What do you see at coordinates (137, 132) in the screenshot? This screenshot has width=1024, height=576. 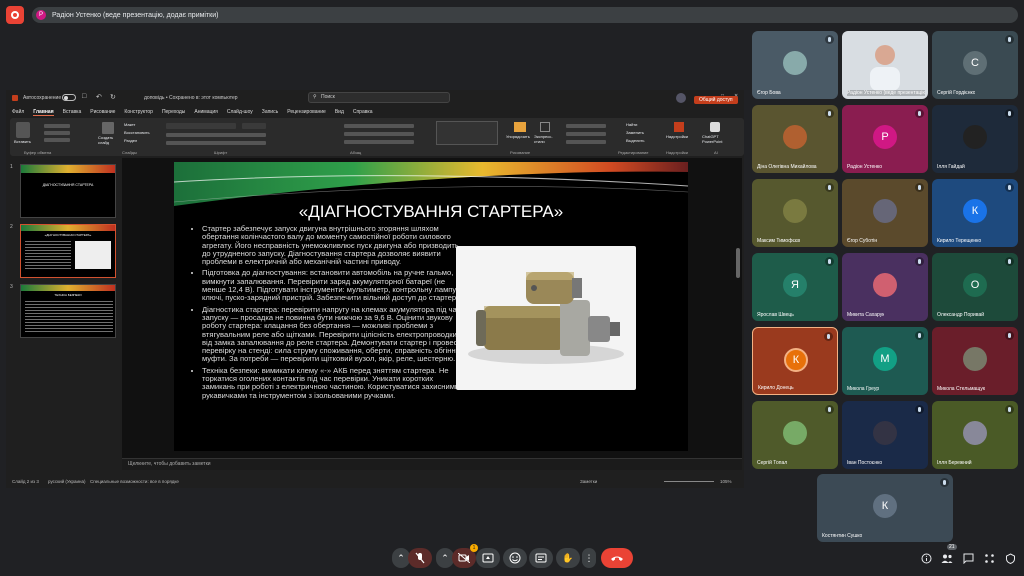 I see `reset-button: Восстановить` at bounding box center [137, 132].